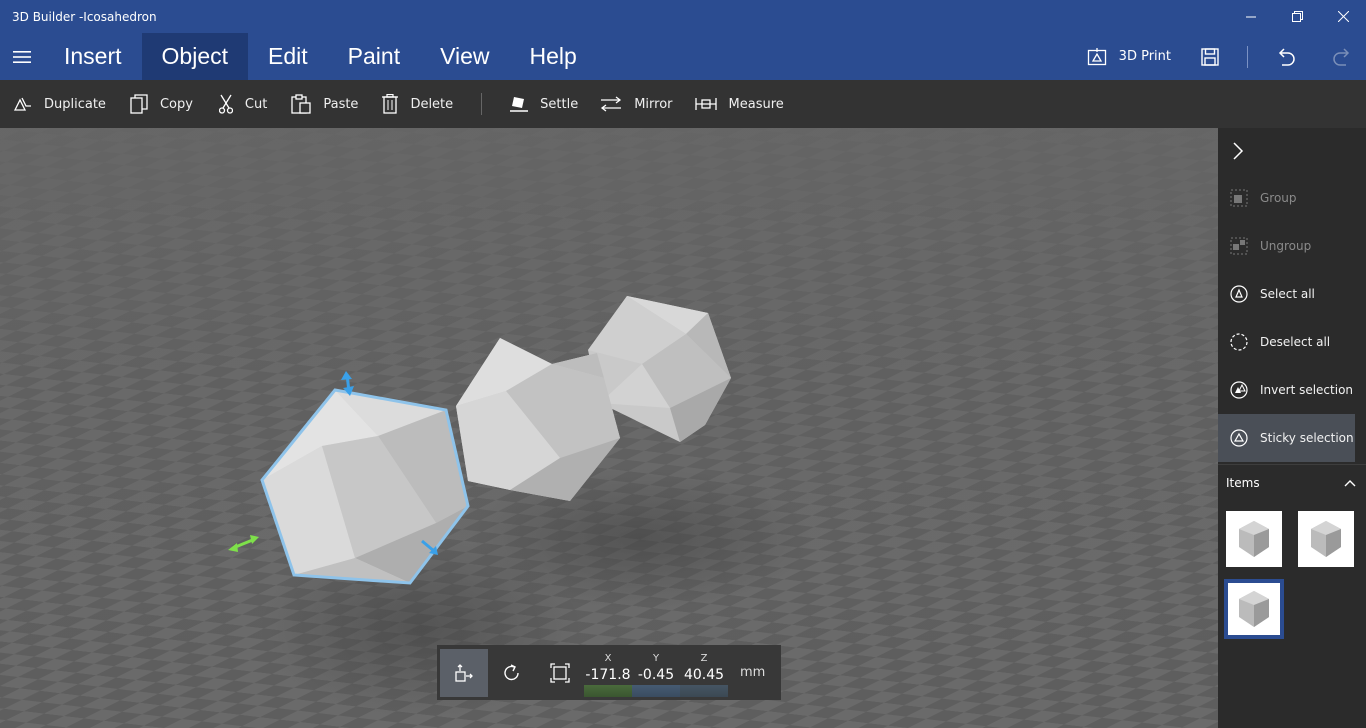 This screenshot has height=728, width=1366. I want to click on sticky-selection-toggle: Sticky selection, so click(1286, 438).